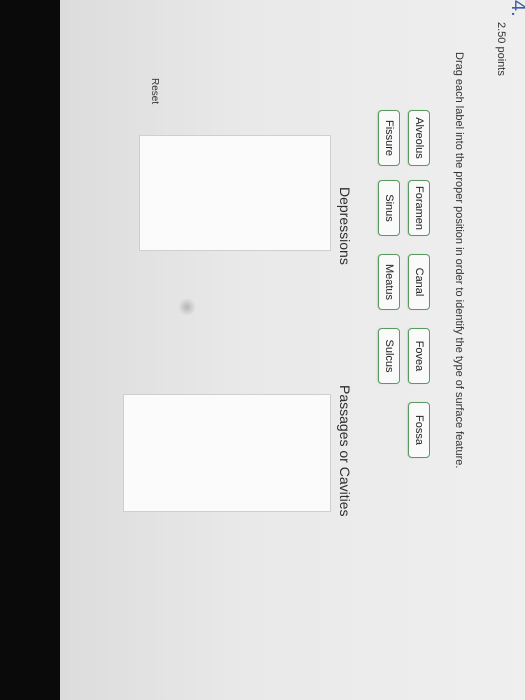 This screenshot has width=525, height=700. Describe the element at coordinates (389, 138) in the screenshot. I see `draggable-label-fissure: Fissure` at that location.